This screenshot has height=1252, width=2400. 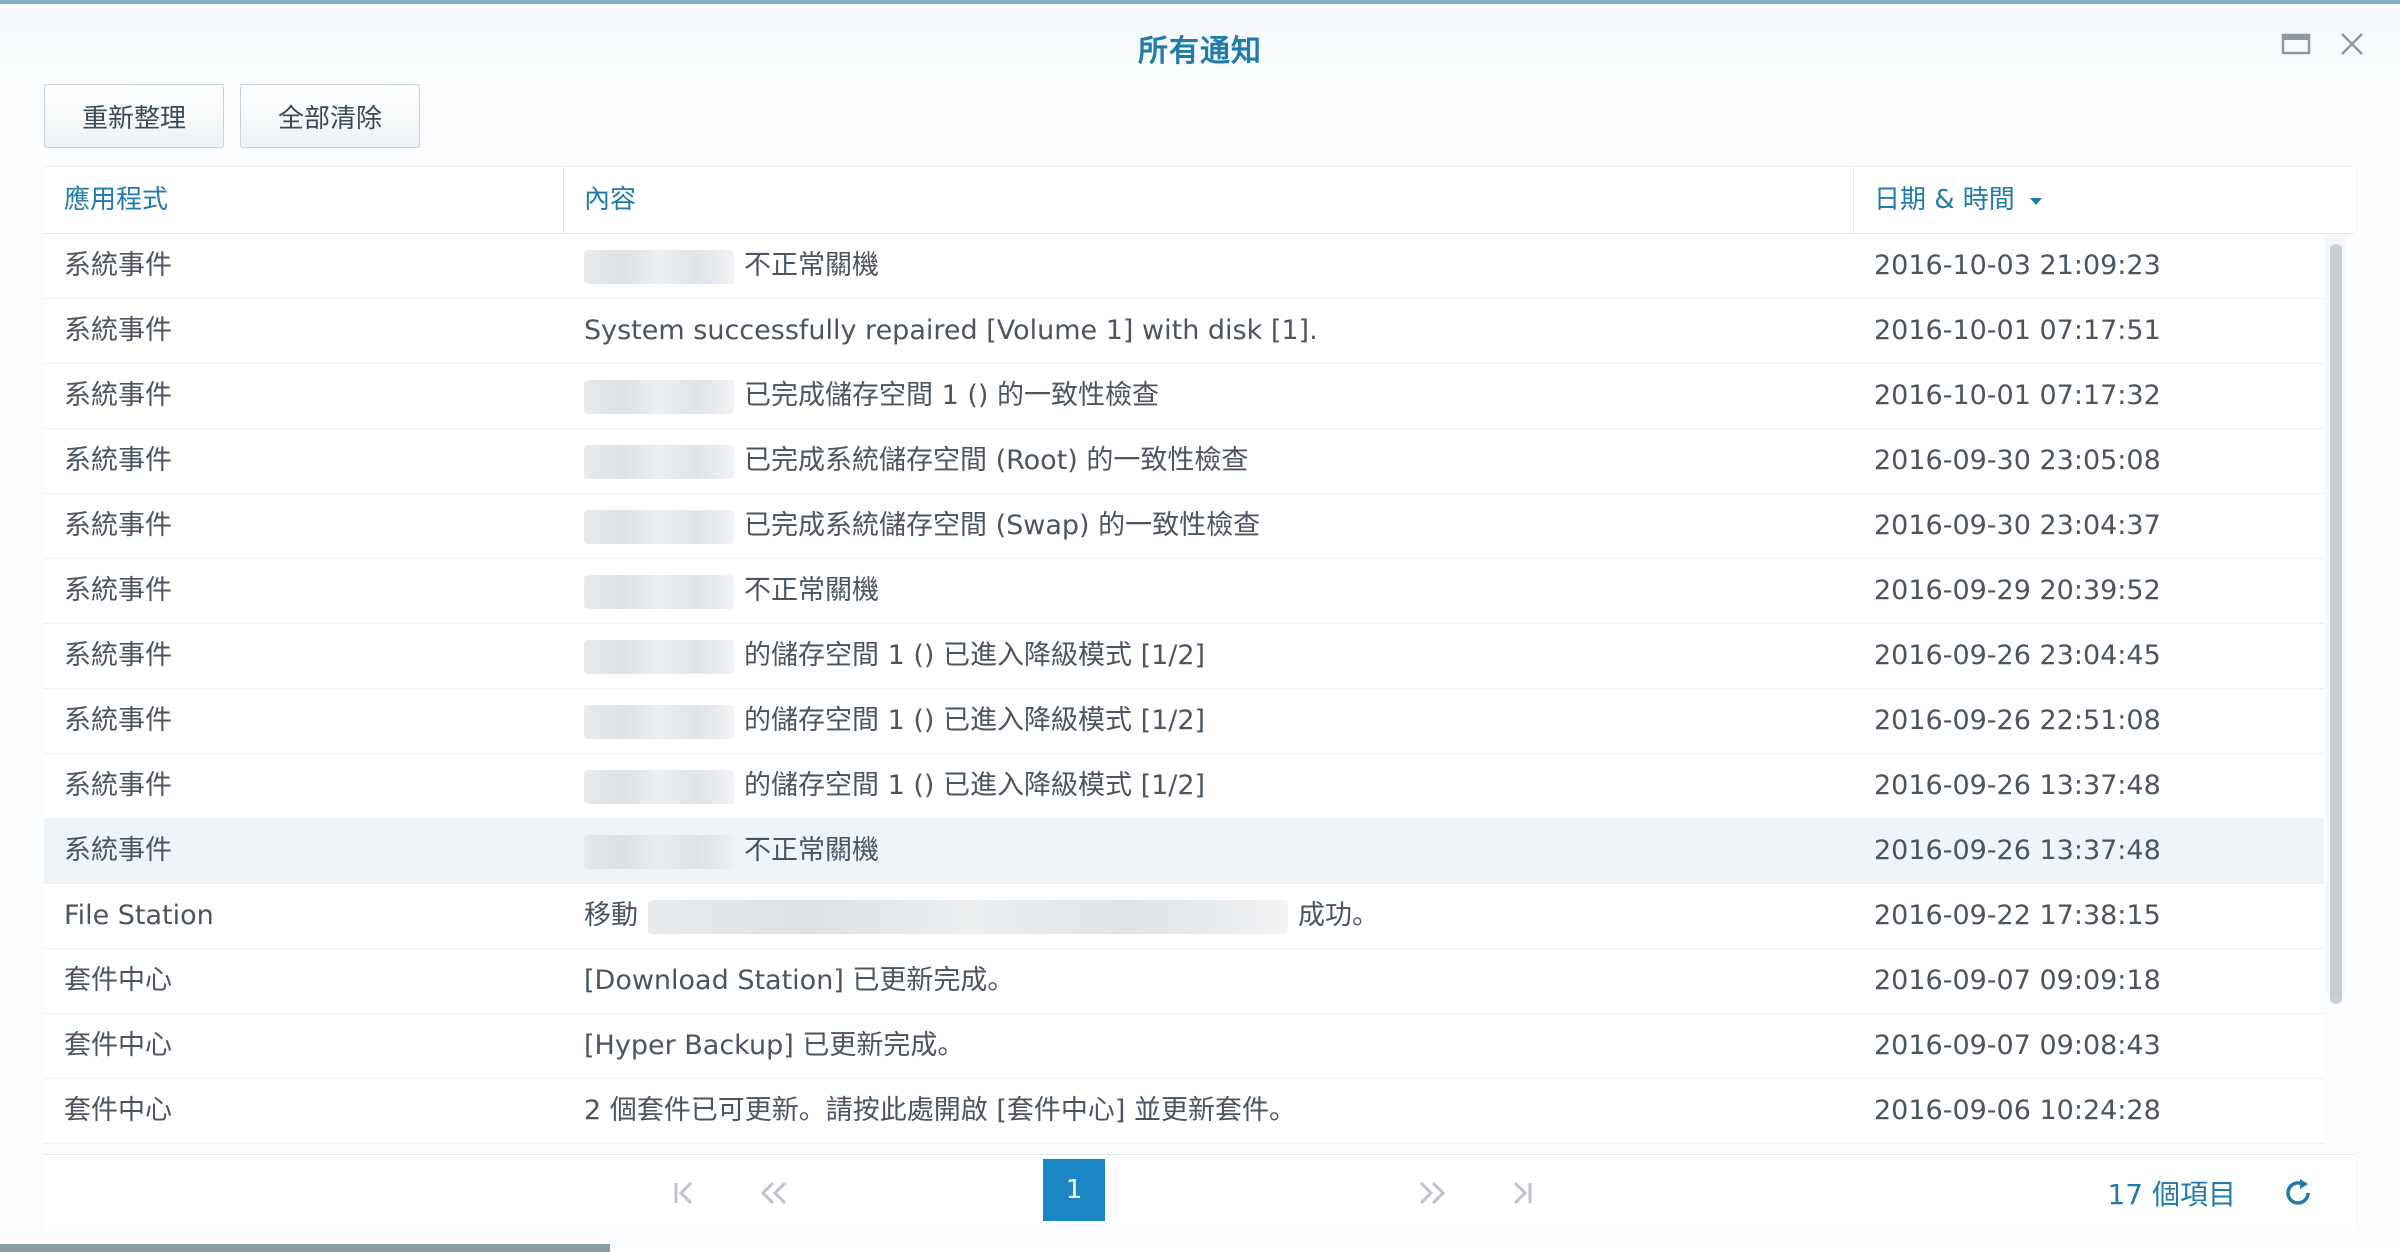 I want to click on content-text: [Download Station] 已更新完成。, so click(x=799, y=980).